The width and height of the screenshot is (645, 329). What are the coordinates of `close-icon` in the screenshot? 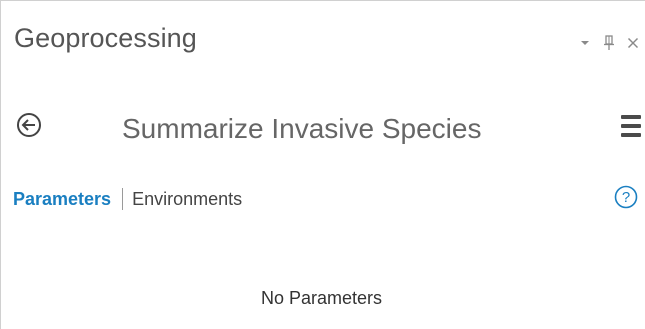 It's located at (633, 43).